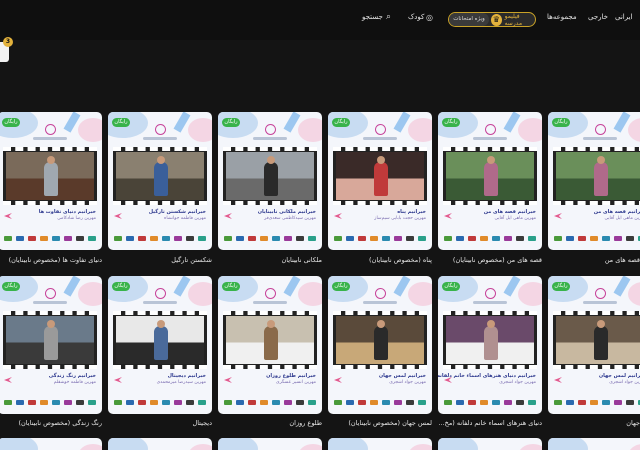 The width and height of the screenshot is (640, 450). What do you see at coordinates (596, 340) in the screenshot?
I see `film-strip-thumbnail` at bounding box center [596, 340].